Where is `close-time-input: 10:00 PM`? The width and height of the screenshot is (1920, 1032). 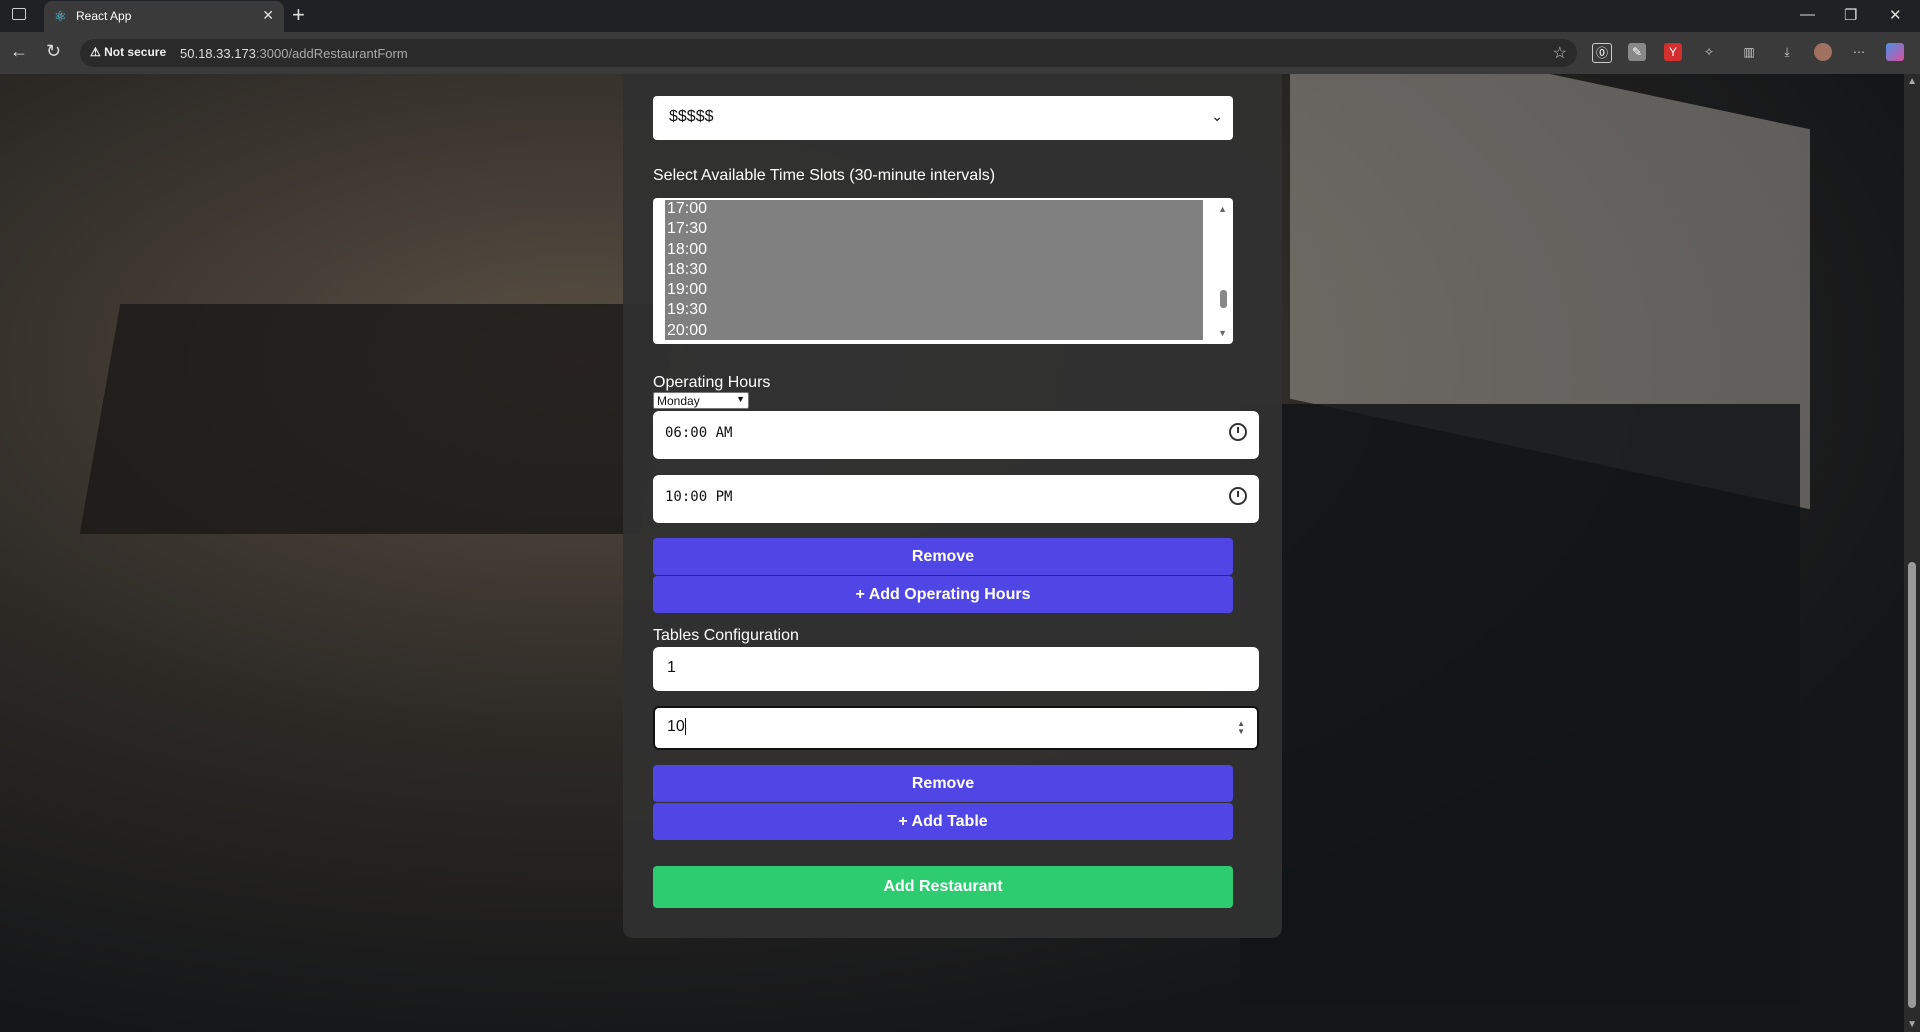
close-time-input: 10:00 PM is located at coordinates (956, 499).